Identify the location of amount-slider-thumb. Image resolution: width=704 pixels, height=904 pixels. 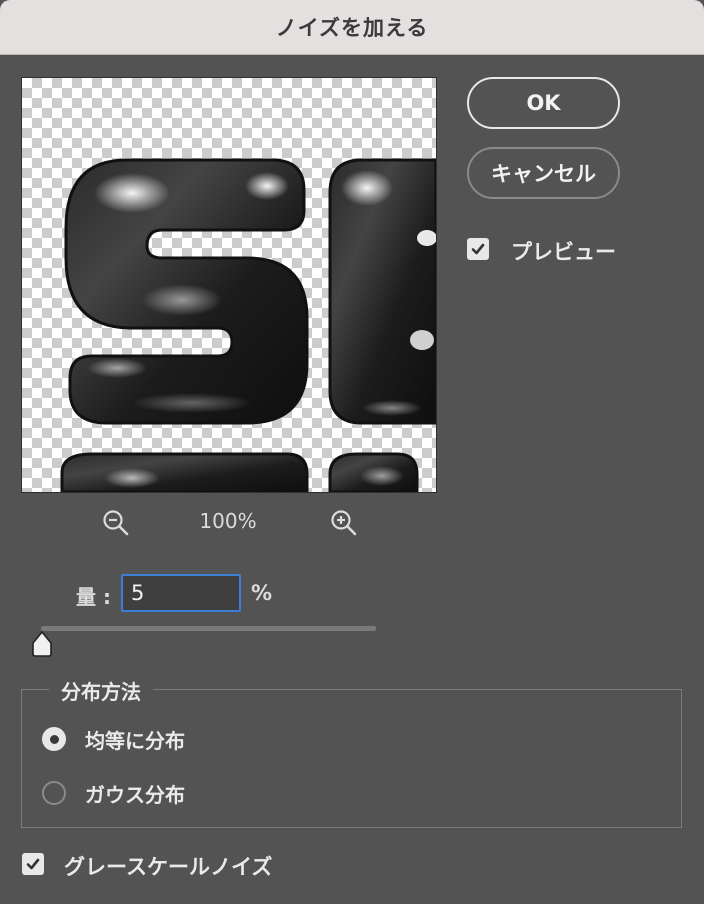
(42, 646).